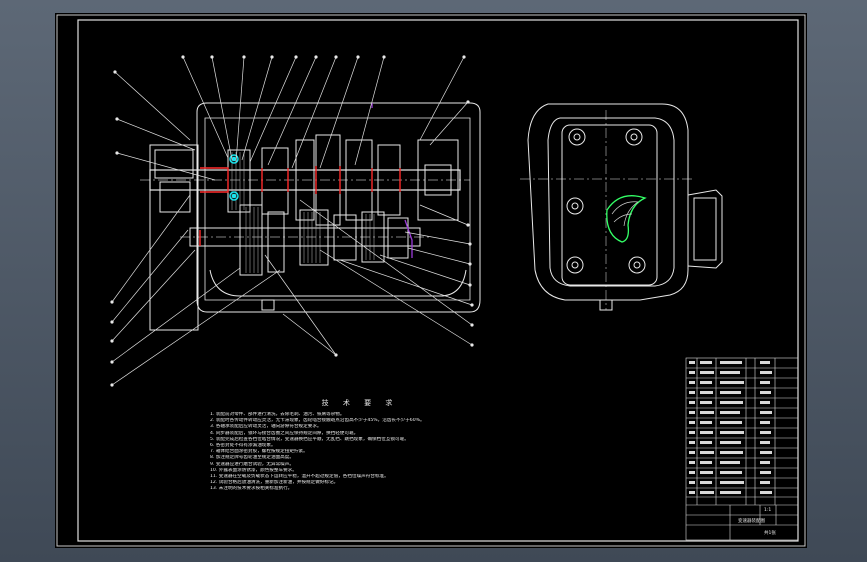  What do you see at coordinates (251, 489) in the screenshot?
I see `note-line: 13. 未注明的技术要求按相关标准执行。` at bounding box center [251, 489].